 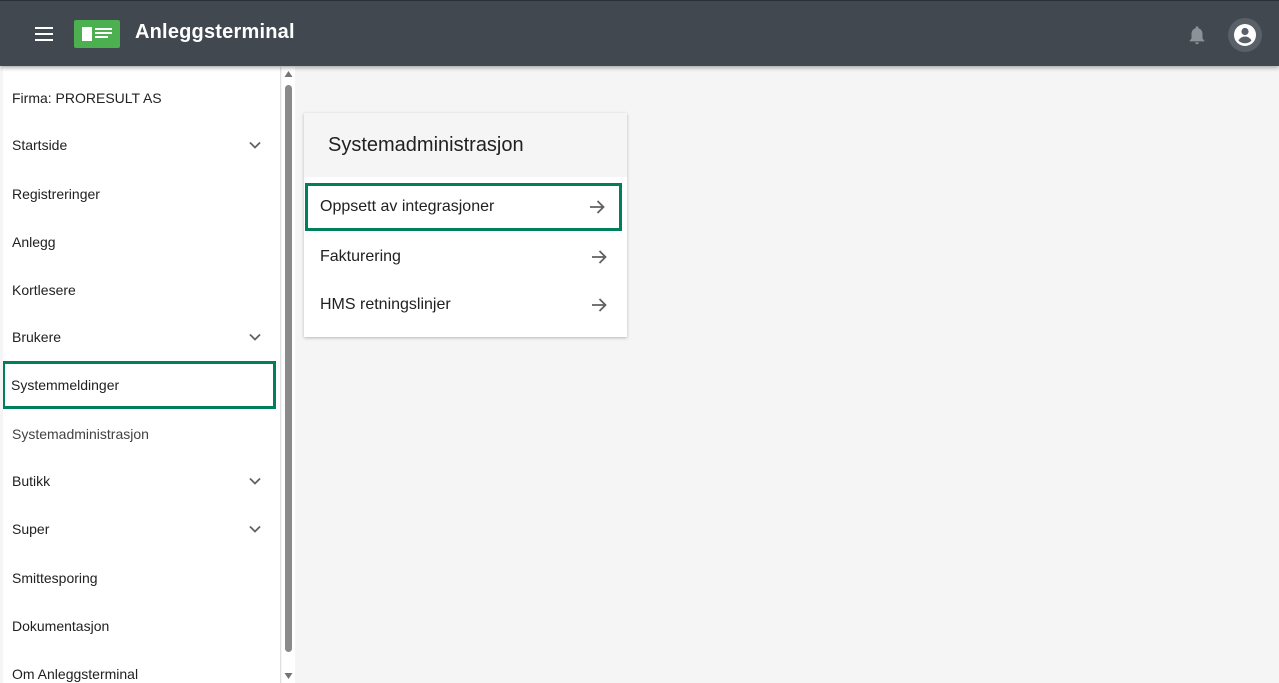 What do you see at coordinates (426, 144) in the screenshot?
I see `card-title: Systemadministrasjon` at bounding box center [426, 144].